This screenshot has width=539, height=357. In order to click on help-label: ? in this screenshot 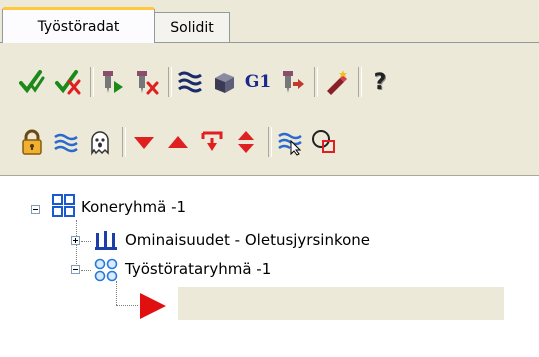, I will do `click(380, 82)`.